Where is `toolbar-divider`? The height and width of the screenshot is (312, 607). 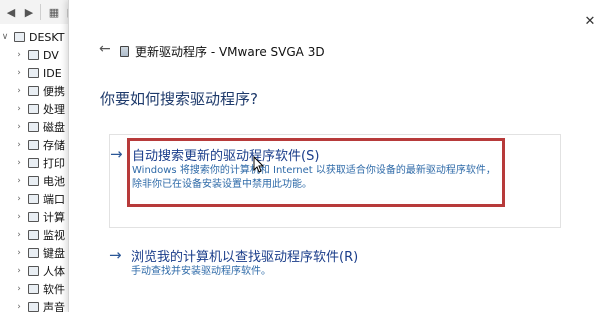
toolbar-divider is located at coordinates (40, 12).